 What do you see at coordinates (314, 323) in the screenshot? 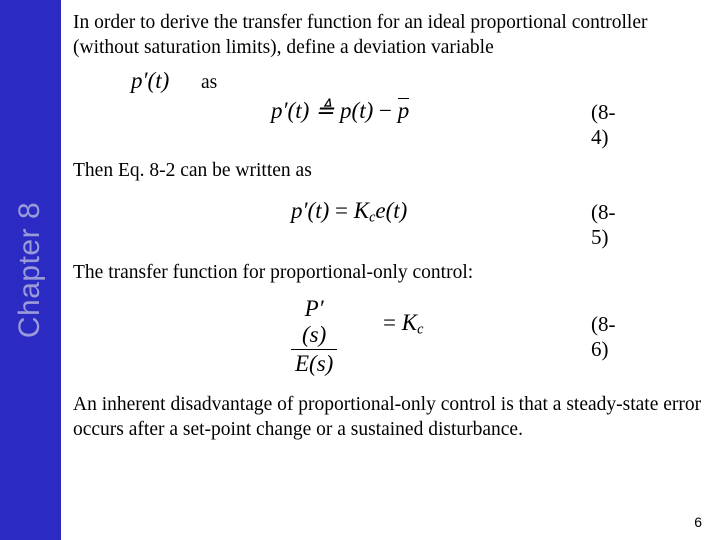
I see `eq86-numerator: P′(s)` at bounding box center [314, 323].